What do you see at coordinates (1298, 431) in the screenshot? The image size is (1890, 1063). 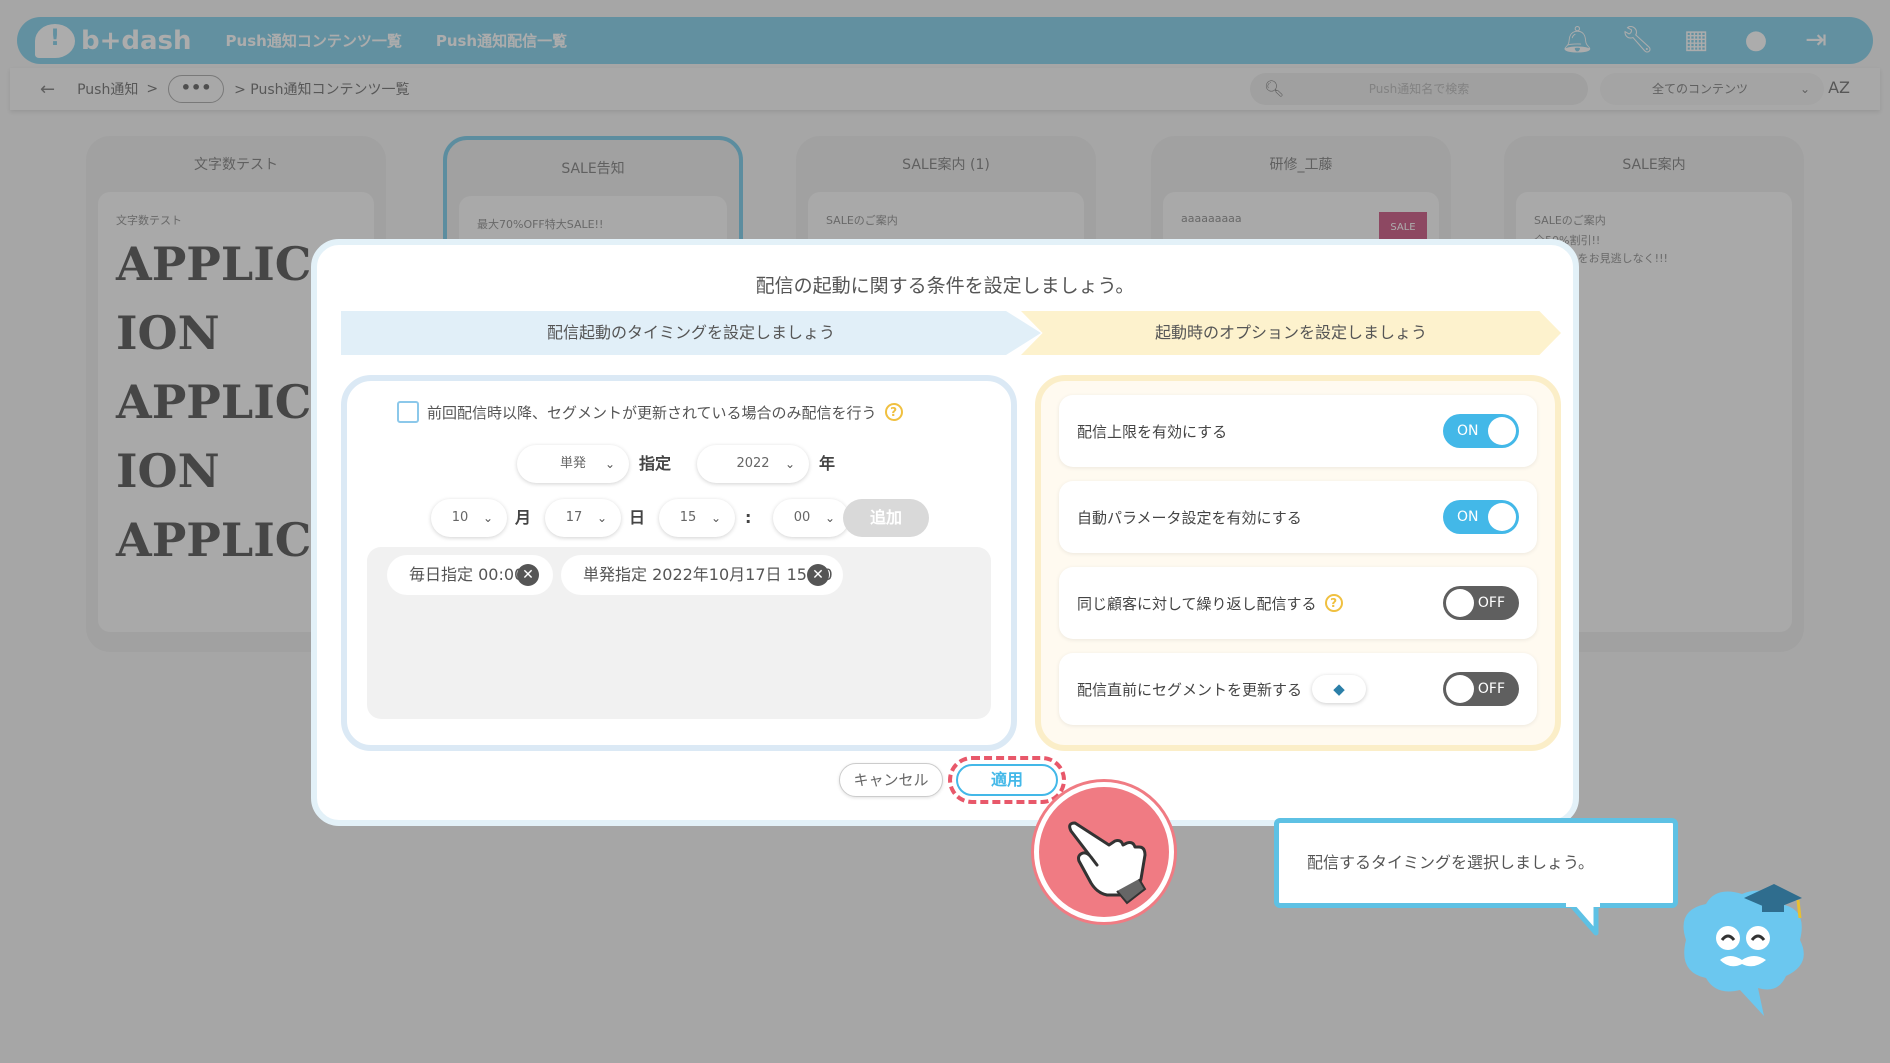 I see `option-delivery-limit: 配信上限を有効にする ON` at bounding box center [1298, 431].